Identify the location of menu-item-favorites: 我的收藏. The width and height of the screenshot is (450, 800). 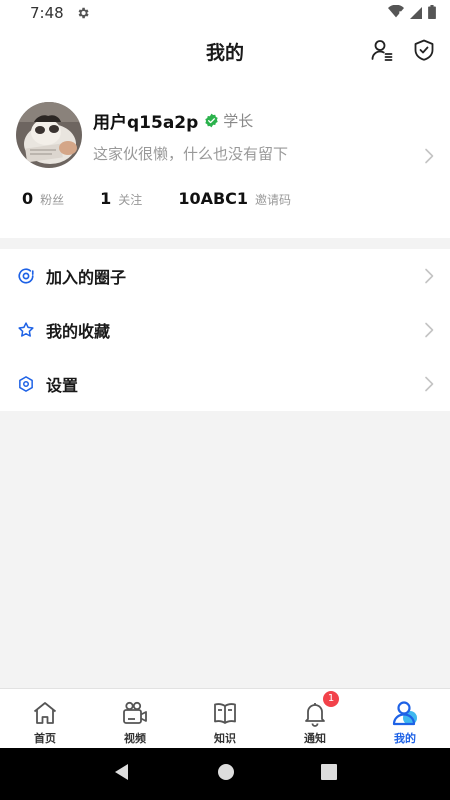
(225, 330).